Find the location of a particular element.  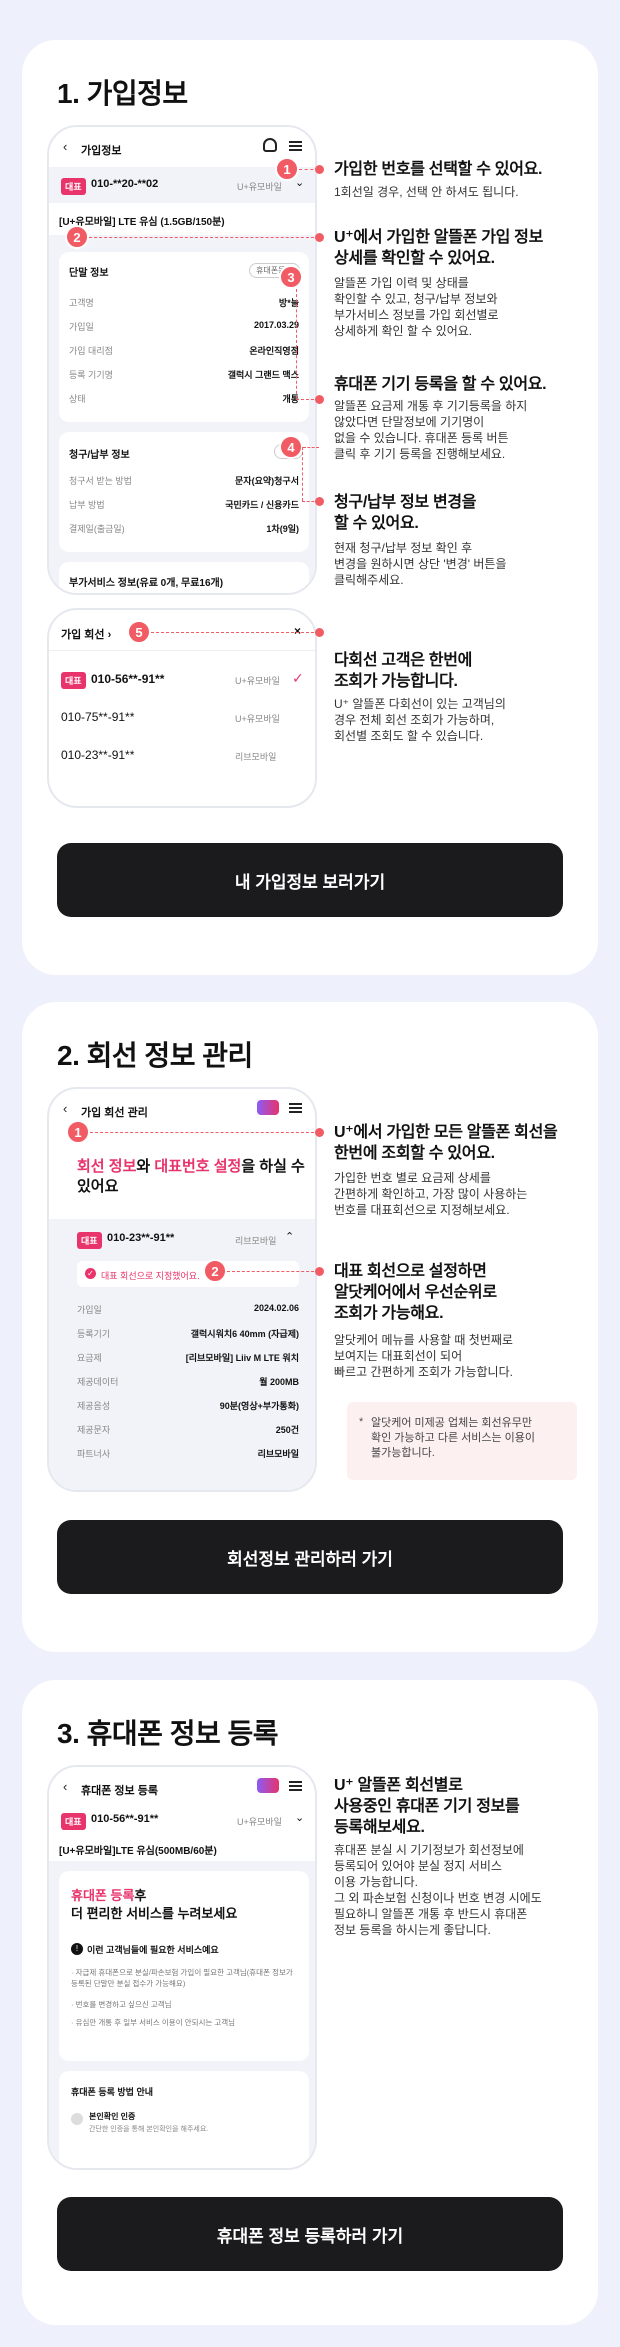

carrier-label: 리브모바일 is located at coordinates (256, 1241).